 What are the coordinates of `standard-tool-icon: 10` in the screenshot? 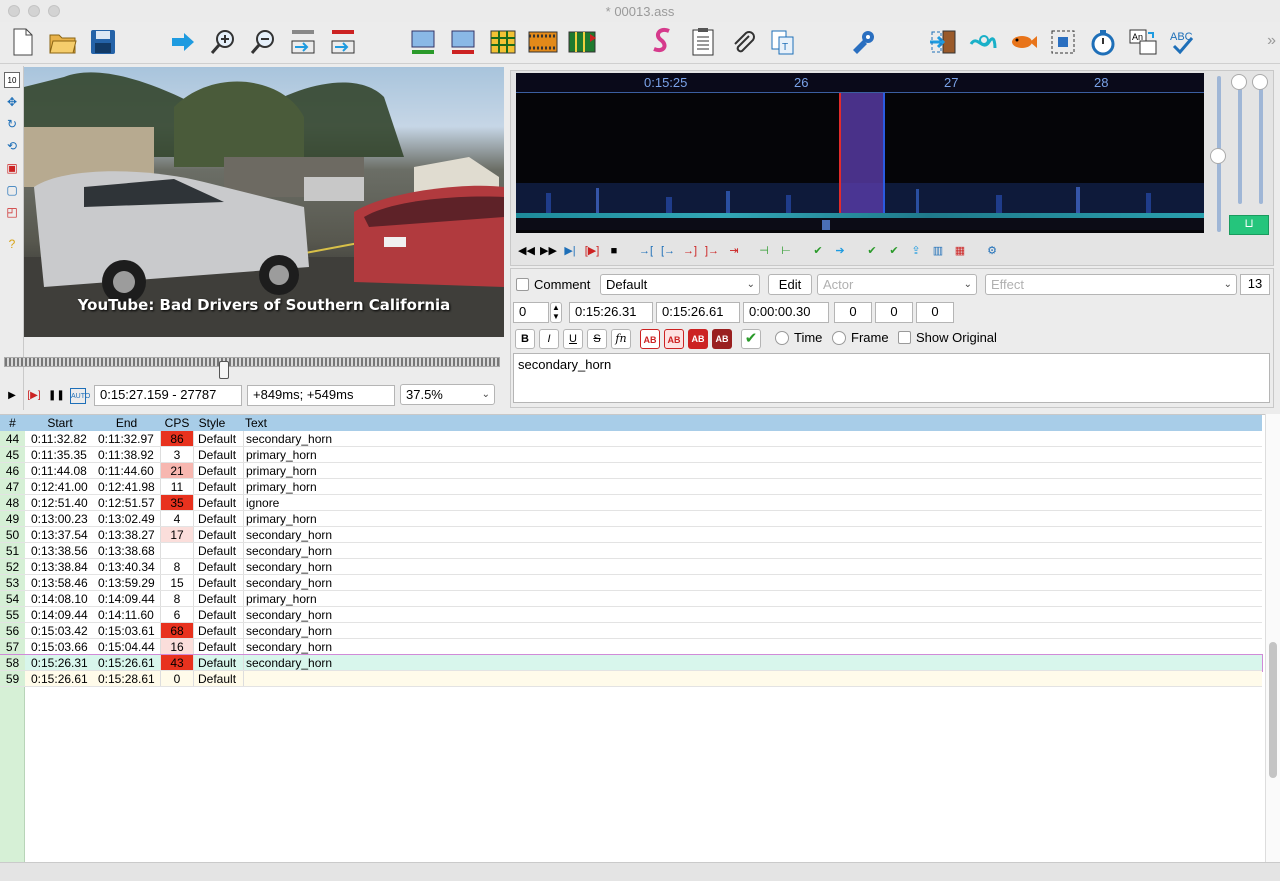 It's located at (12, 80).